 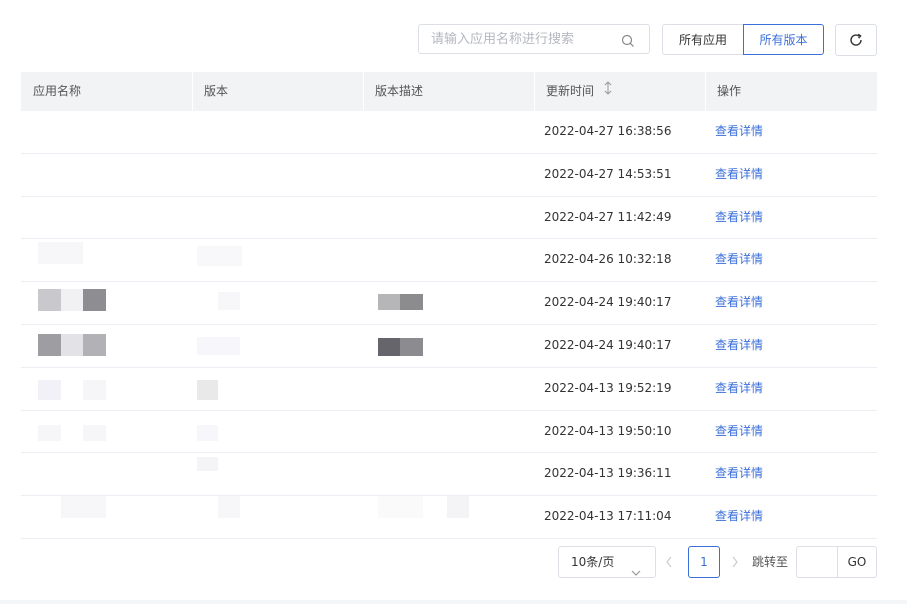 What do you see at coordinates (608, 91) in the screenshot?
I see `sort-icon` at bounding box center [608, 91].